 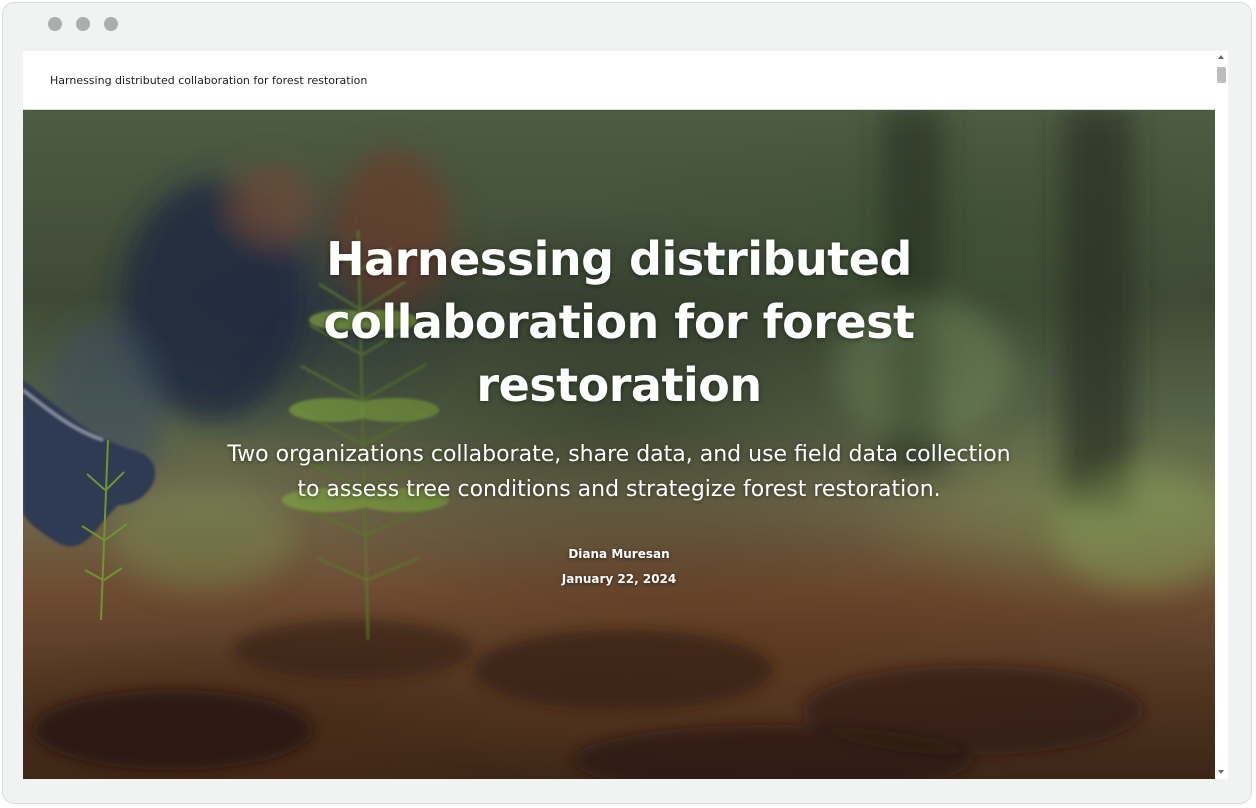 What do you see at coordinates (1221, 772) in the screenshot?
I see `scroll-down-arrow-icon` at bounding box center [1221, 772].